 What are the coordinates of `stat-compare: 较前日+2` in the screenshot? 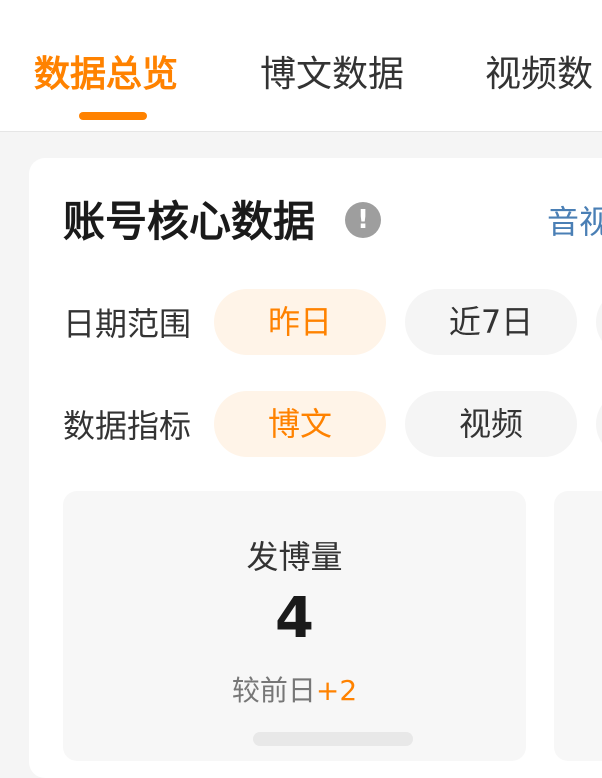 It's located at (294, 691).